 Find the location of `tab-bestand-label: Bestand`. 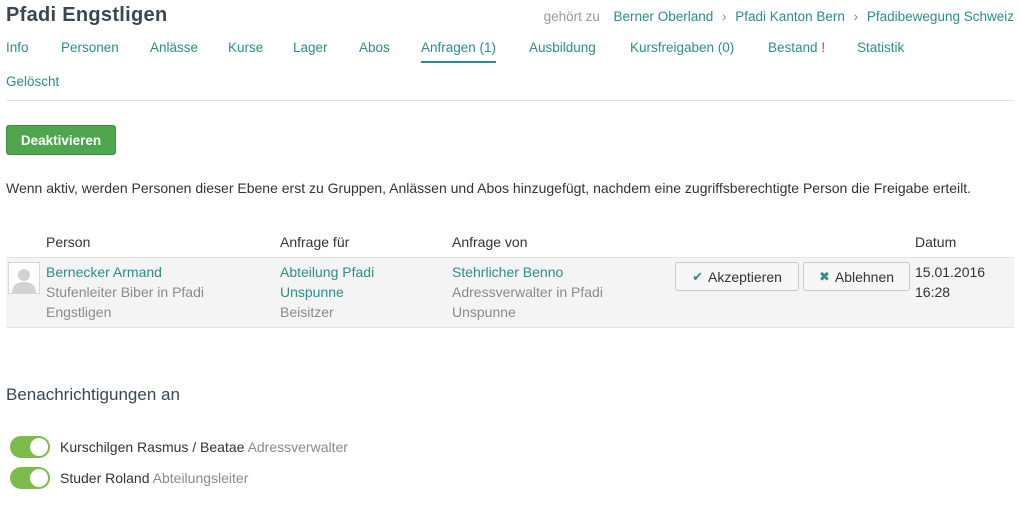

tab-bestand-label: Bestand is located at coordinates (793, 47).